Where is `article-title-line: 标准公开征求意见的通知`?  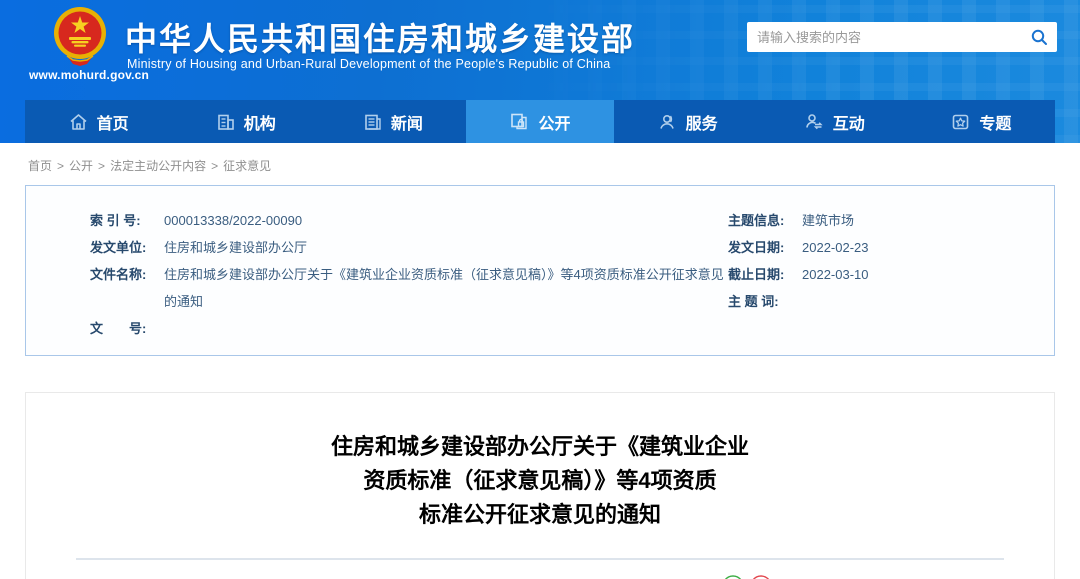 article-title-line: 标准公开征求意见的通知 is located at coordinates (539, 514).